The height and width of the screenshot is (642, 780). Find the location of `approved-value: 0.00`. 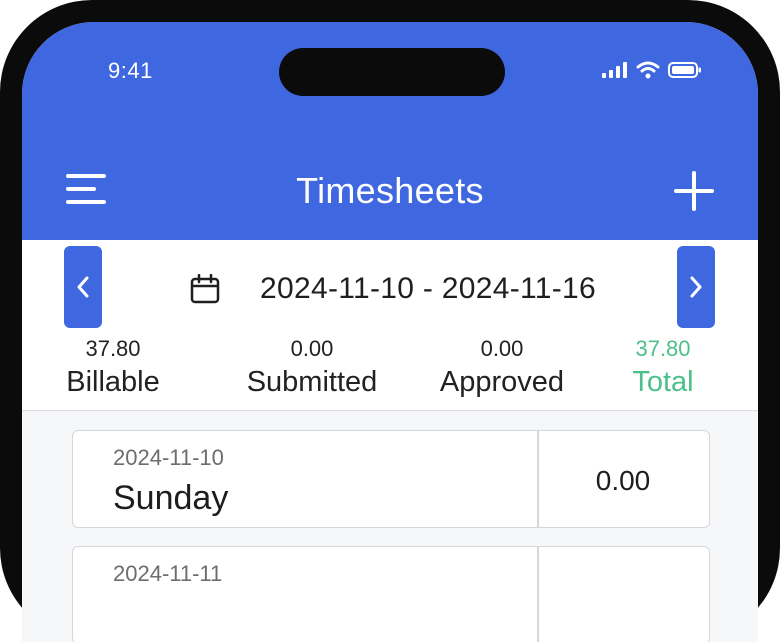

approved-value: 0.00 is located at coordinates (502, 348).